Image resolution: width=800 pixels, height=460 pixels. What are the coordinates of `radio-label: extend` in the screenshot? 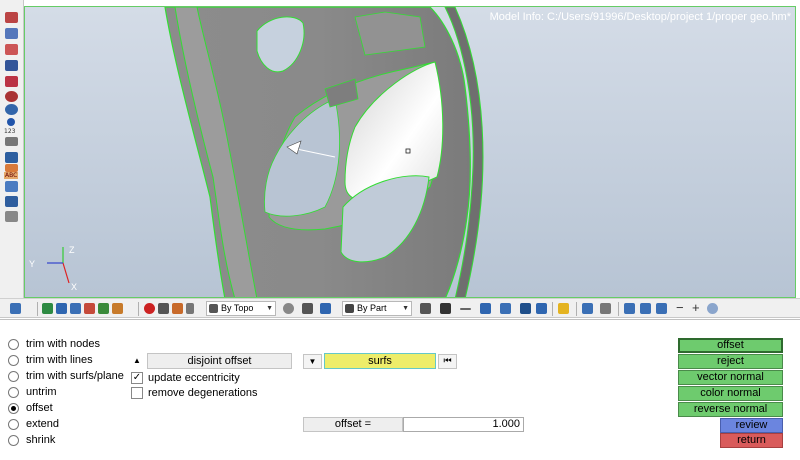 It's located at (43, 424).